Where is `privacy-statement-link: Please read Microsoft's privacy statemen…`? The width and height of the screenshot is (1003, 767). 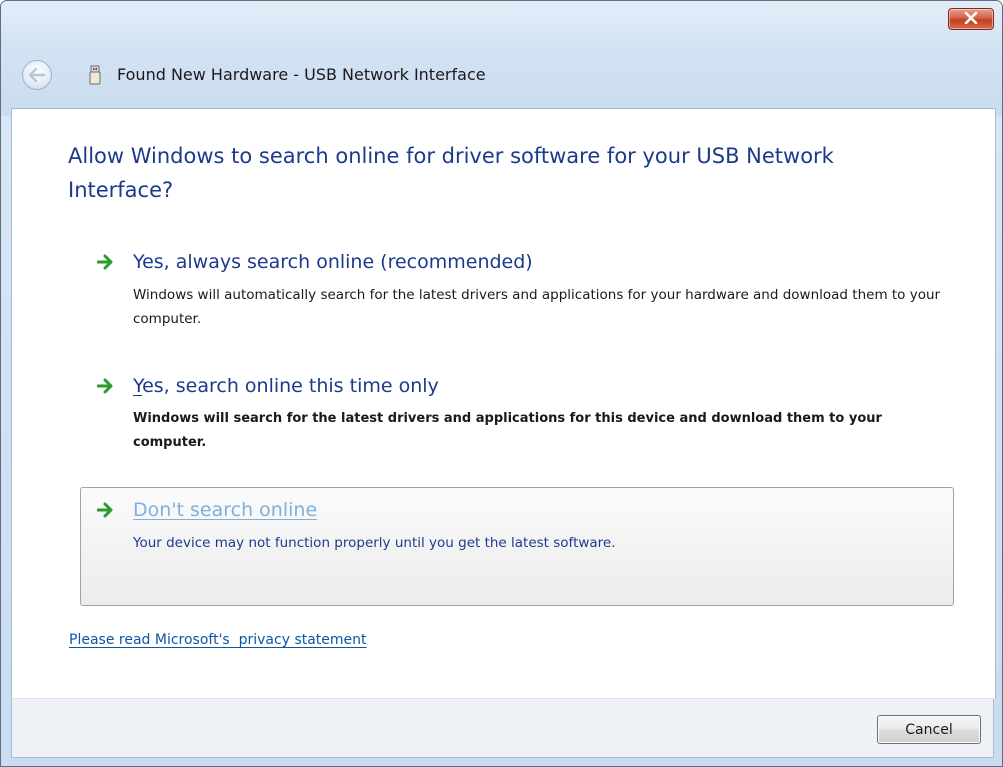
privacy-statement-link: Please read Microsoft's privacy statemen… is located at coordinates (218, 640).